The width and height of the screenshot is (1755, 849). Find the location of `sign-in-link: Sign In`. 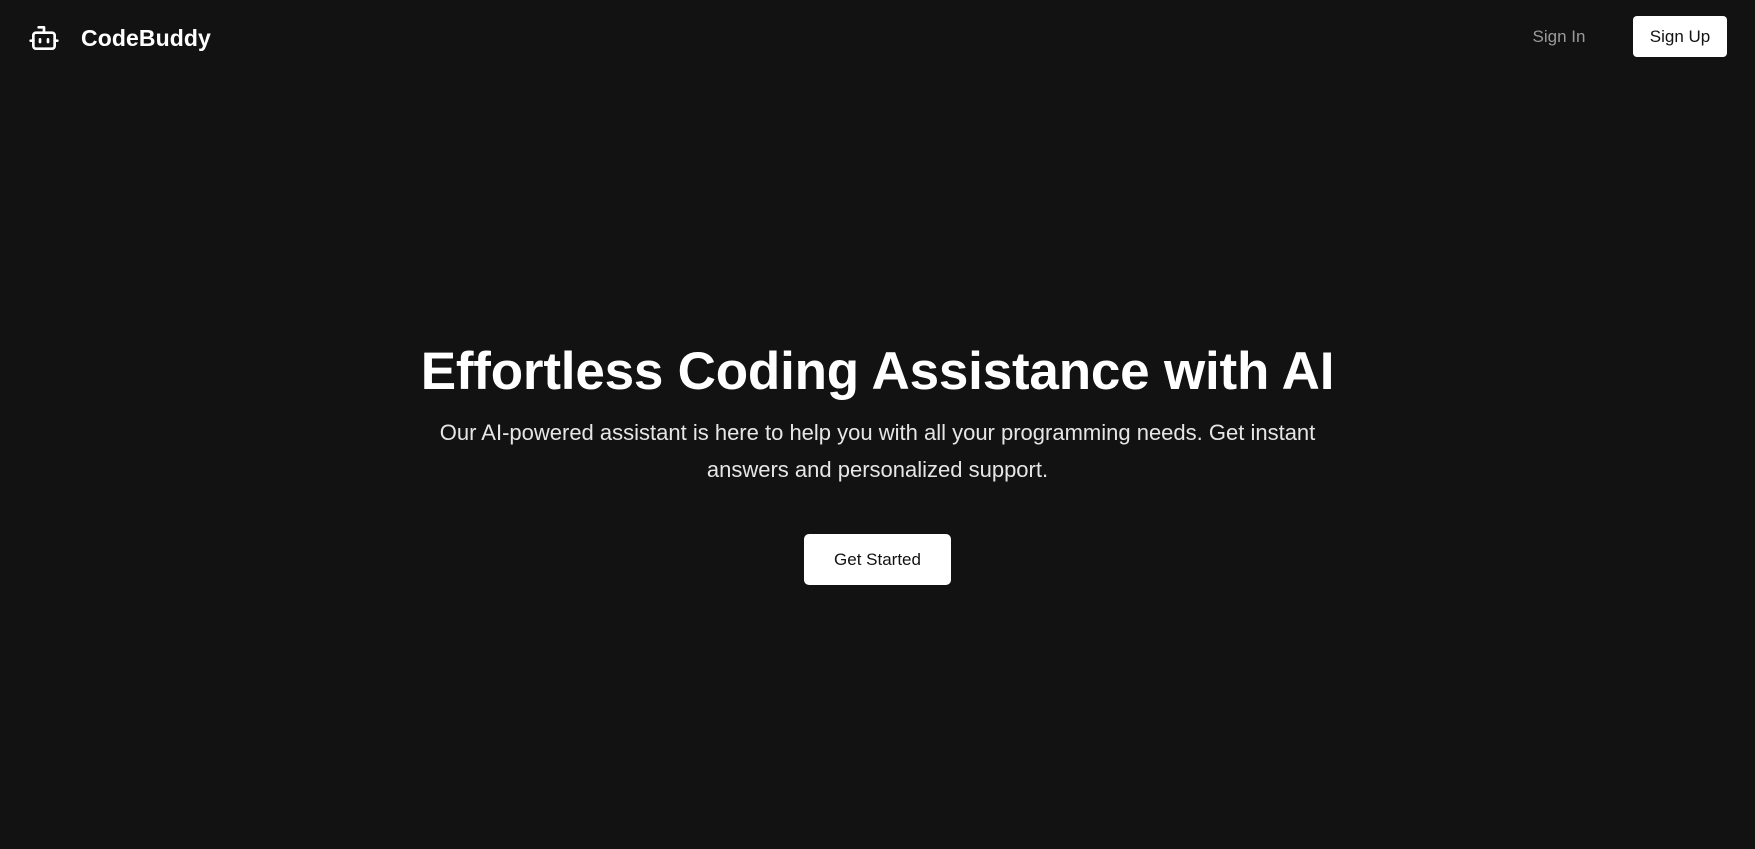

sign-in-link: Sign In is located at coordinates (1559, 37).